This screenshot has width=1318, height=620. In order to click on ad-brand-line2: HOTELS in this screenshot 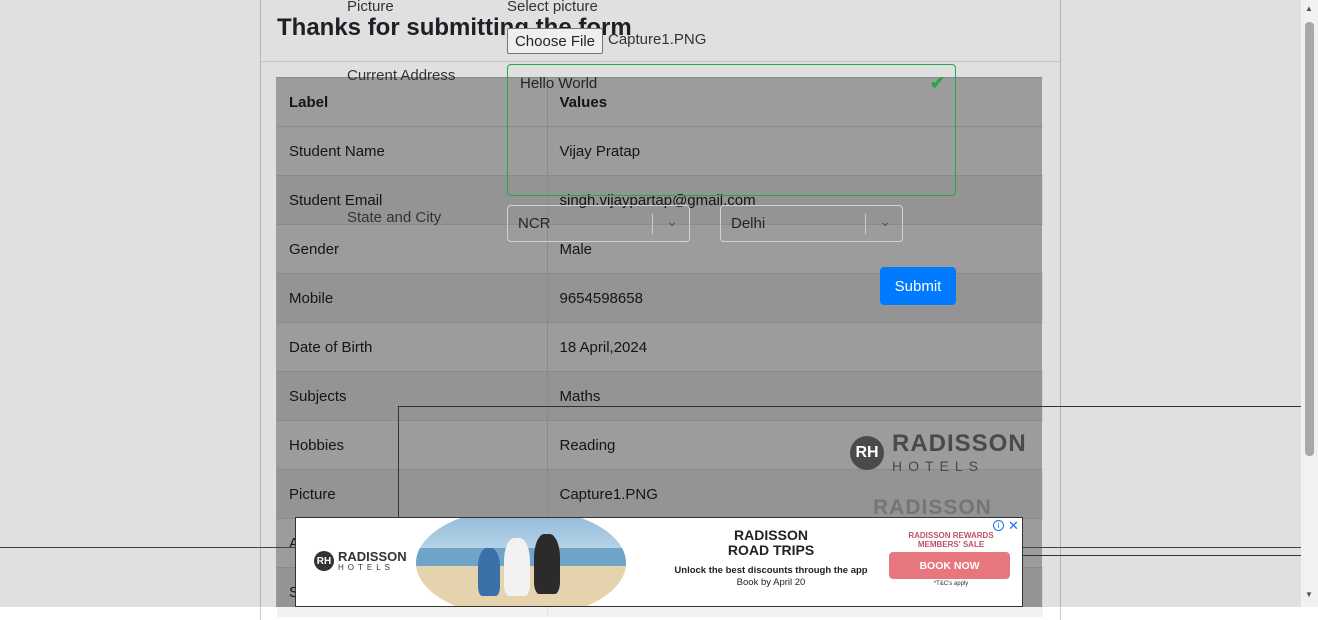, I will do `click(366, 567)`.